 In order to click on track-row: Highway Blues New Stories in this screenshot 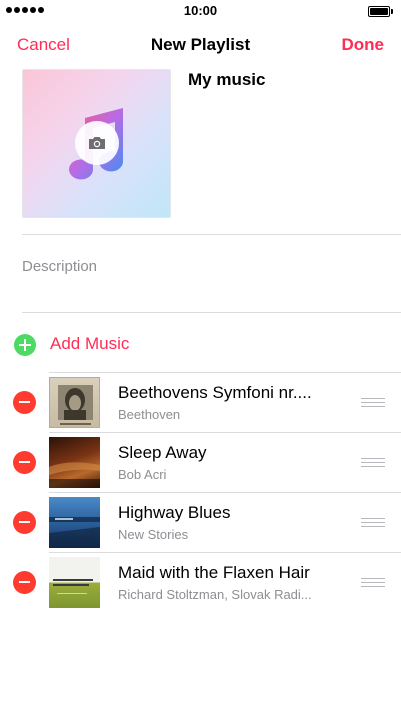, I will do `click(200, 522)`.